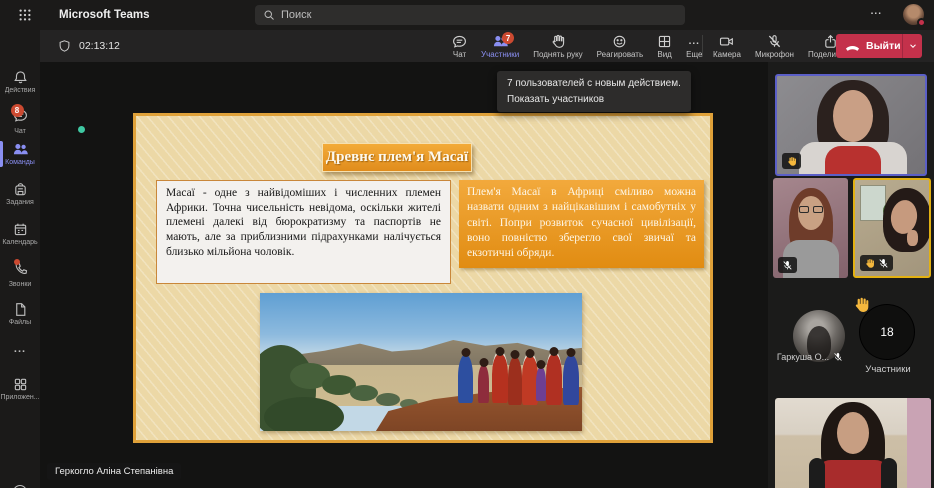 This screenshot has width=934, height=488. I want to click on active-indicator, so click(1, 154).